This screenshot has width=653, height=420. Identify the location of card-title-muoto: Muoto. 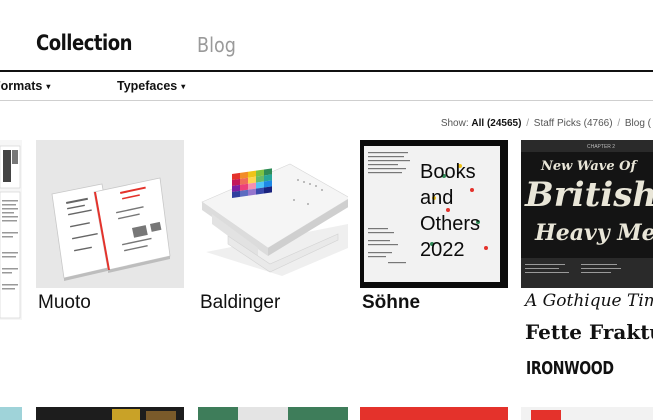
(64, 303).